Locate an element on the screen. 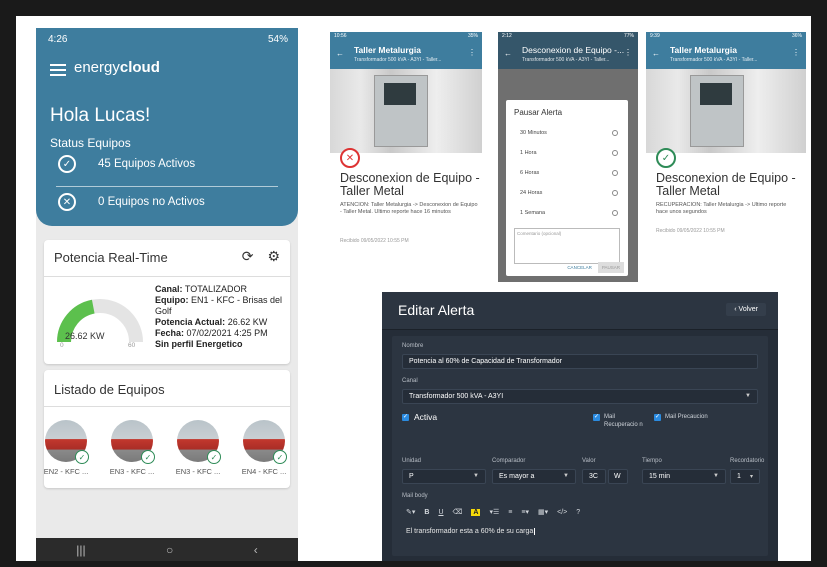  magic-wand-icon: ✎▾ is located at coordinates (410, 512).